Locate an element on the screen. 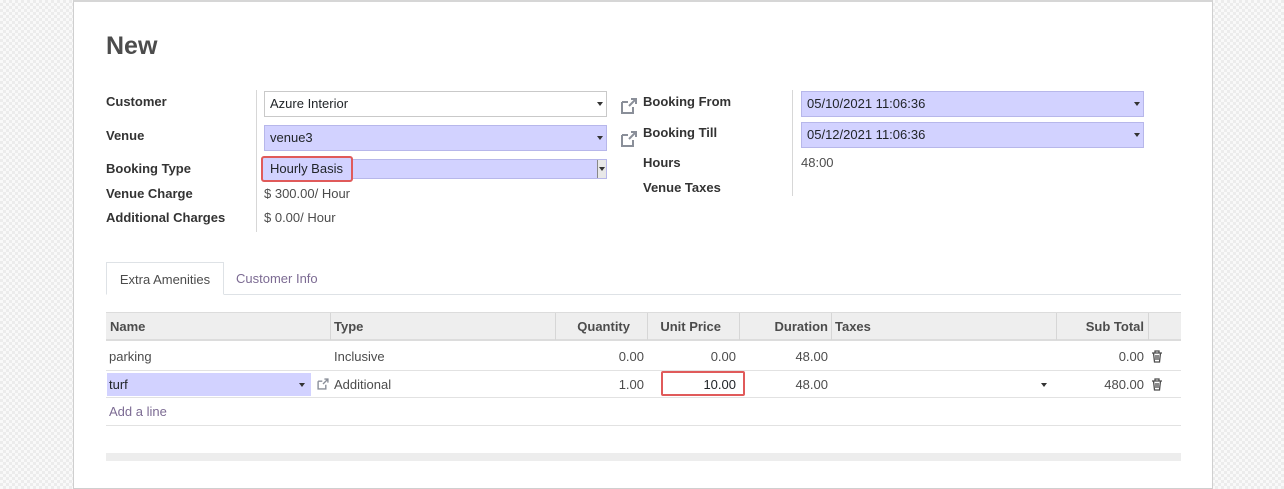 Image resolution: width=1284 pixels, height=489 pixels. right-group-separator is located at coordinates (792, 143).